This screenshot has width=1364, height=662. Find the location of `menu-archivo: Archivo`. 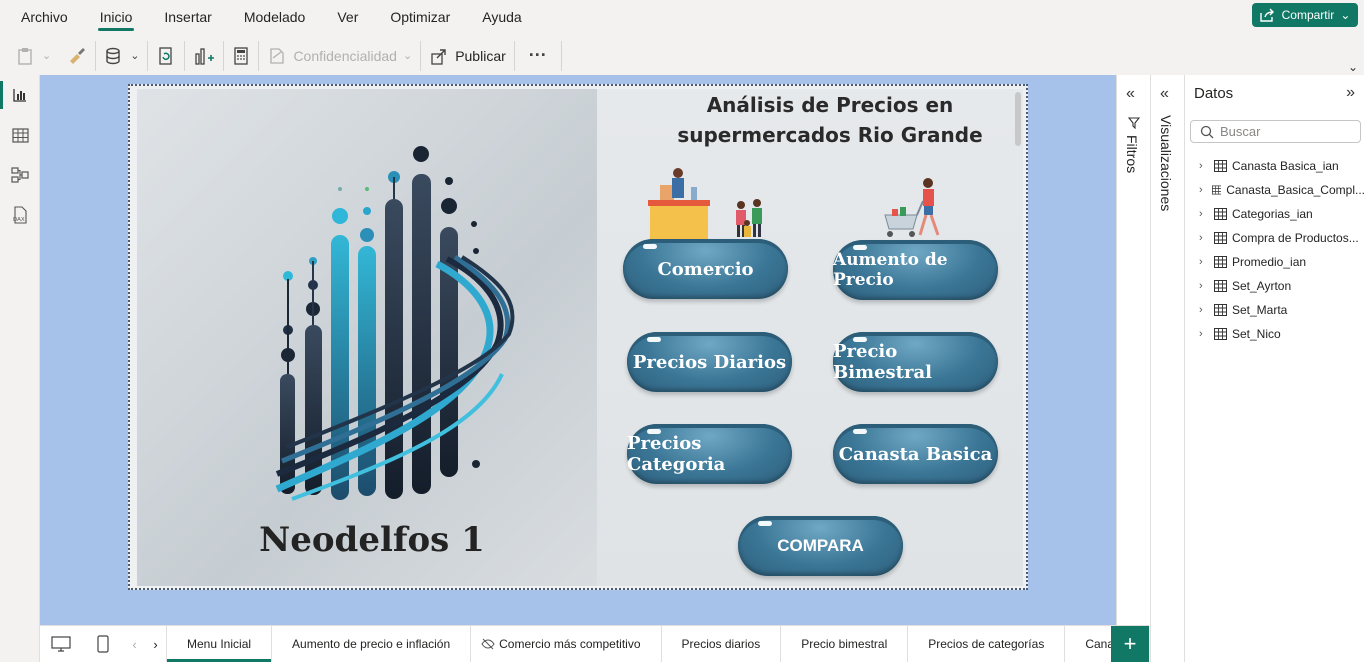

menu-archivo: Archivo is located at coordinates (42, 17).